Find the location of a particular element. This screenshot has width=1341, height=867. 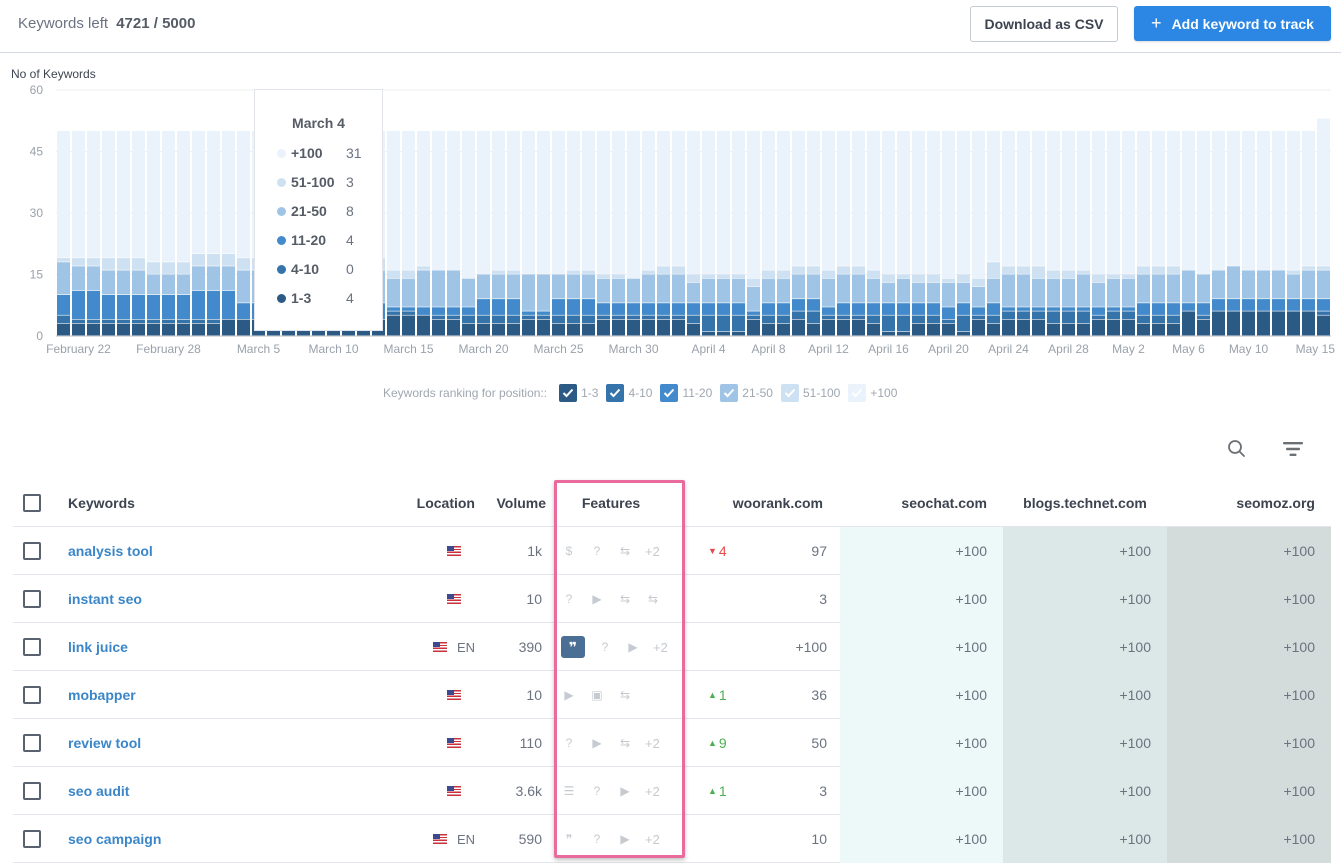

legend-toggle-11-20: 11-20 is located at coordinates (686, 393).